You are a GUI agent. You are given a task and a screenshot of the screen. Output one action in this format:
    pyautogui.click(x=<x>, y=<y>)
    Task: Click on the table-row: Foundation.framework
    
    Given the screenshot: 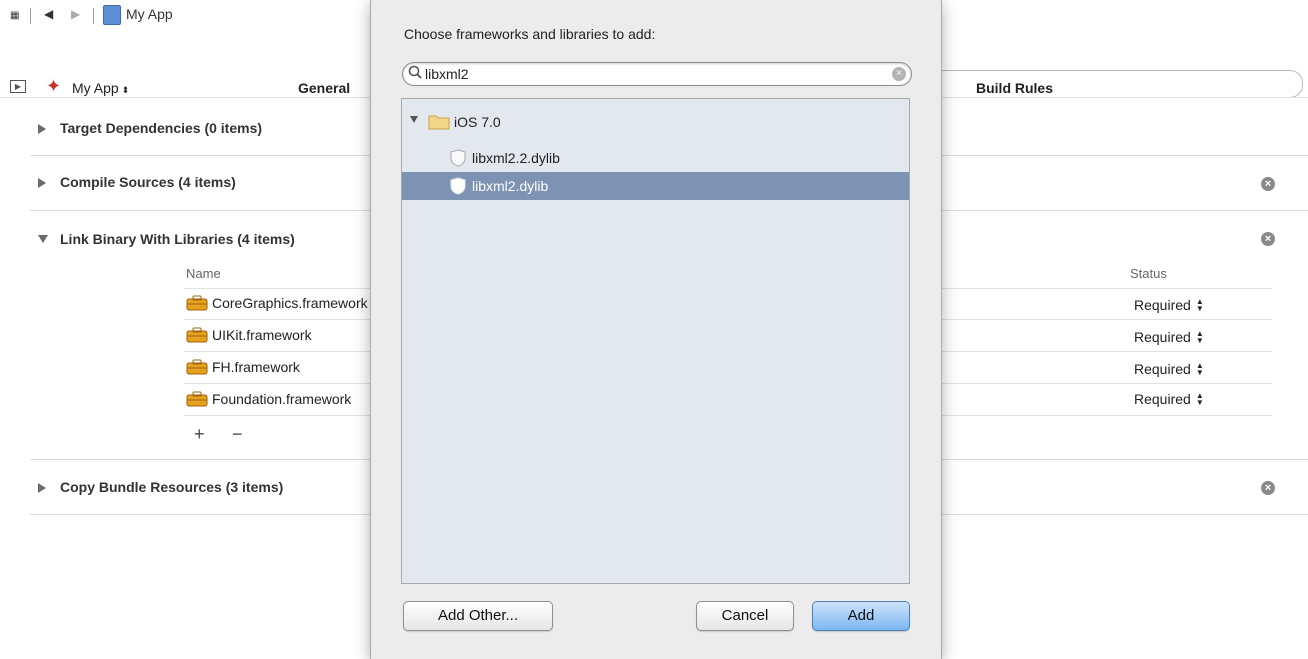 What is the action you would take?
    pyautogui.click(x=268, y=399)
    